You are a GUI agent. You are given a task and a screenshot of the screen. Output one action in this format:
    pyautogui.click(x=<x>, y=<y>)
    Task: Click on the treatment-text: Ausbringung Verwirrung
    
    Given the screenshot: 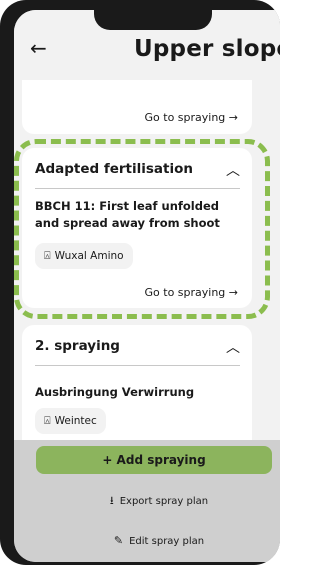 What is the action you would take?
    pyautogui.click(x=115, y=392)
    